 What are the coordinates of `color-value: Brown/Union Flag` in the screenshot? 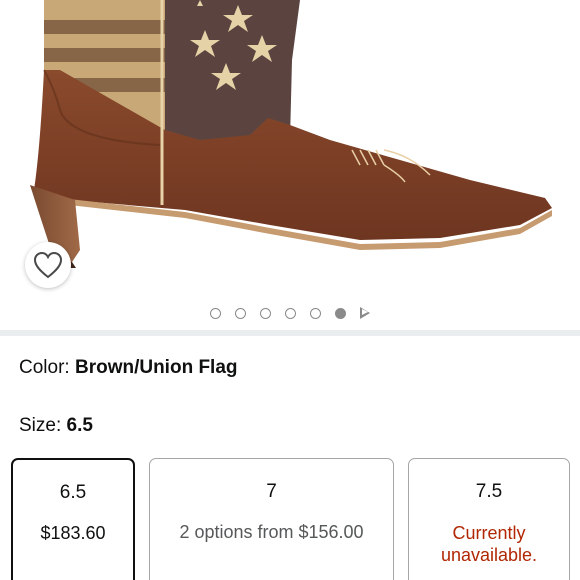 It's located at (156, 367).